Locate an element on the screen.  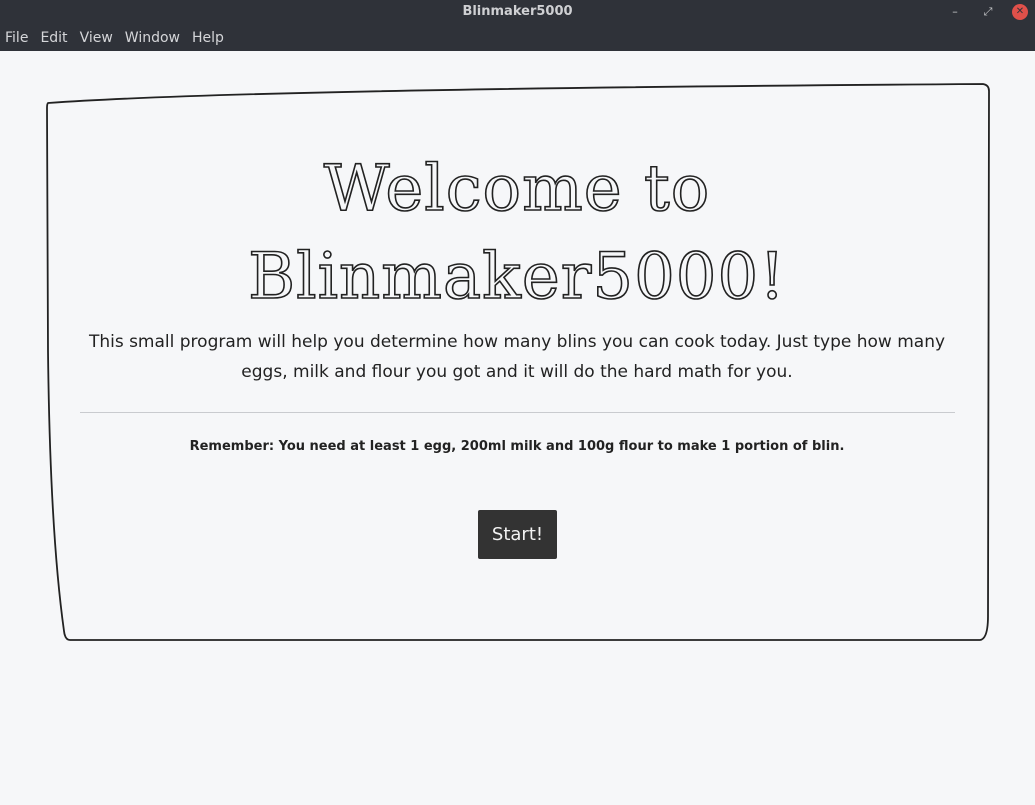
close-icon: ✕ is located at coordinates (1020, 12).